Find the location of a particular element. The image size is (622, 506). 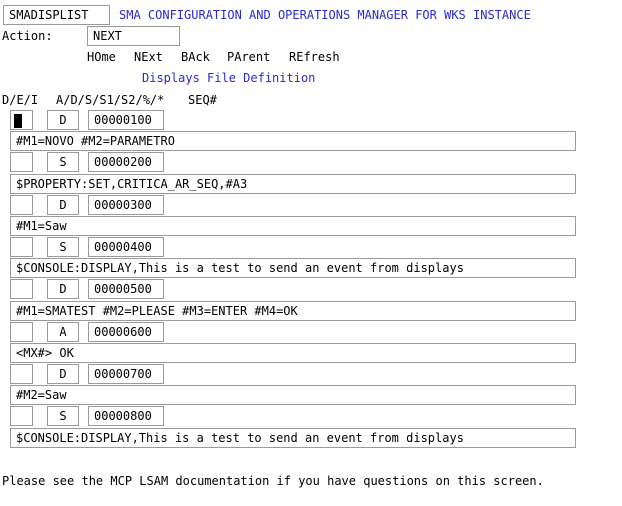

record-text-field: #M1=SMATEST #M2=PLEASE #M3=ENTER #M4=OK is located at coordinates (293, 311).